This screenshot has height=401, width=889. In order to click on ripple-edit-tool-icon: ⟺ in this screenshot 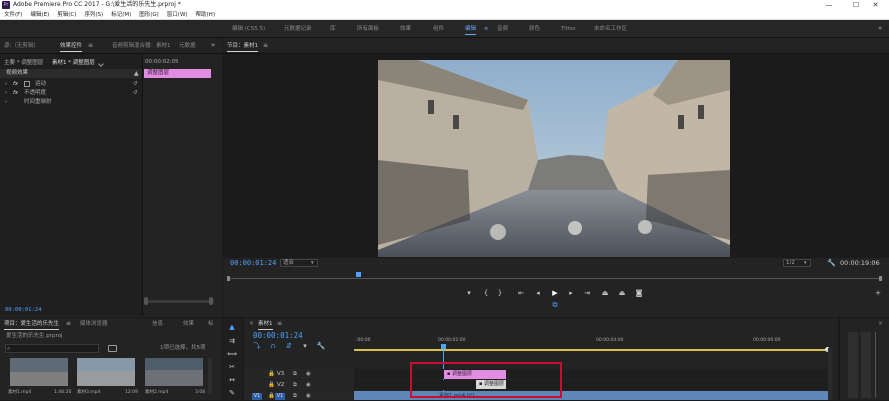, I will do `click(232, 354)`.